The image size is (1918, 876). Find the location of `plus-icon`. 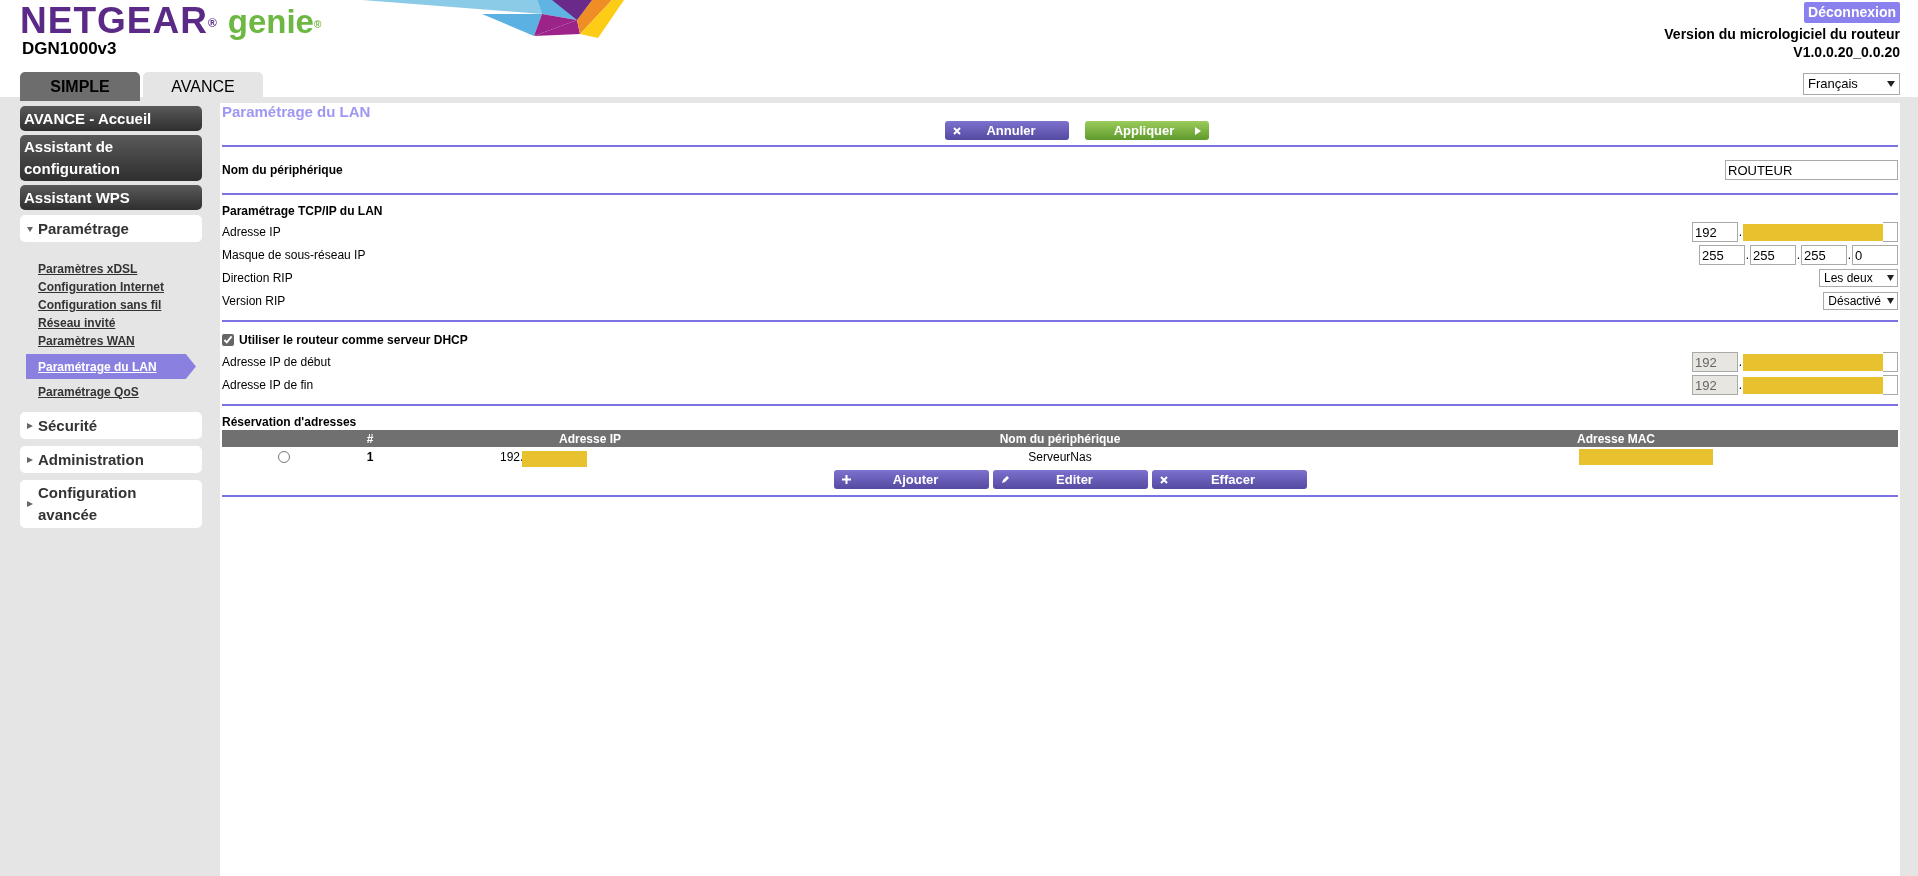

plus-icon is located at coordinates (846, 479).